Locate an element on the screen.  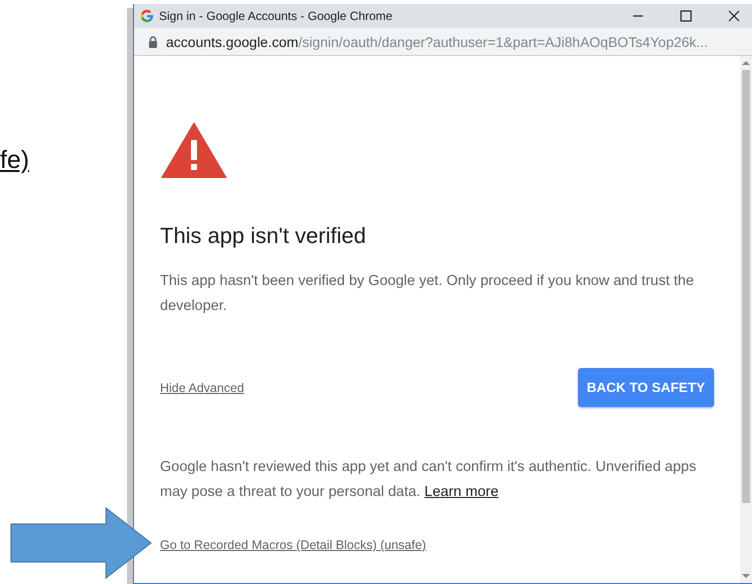
warning-icon is located at coordinates (194, 150).